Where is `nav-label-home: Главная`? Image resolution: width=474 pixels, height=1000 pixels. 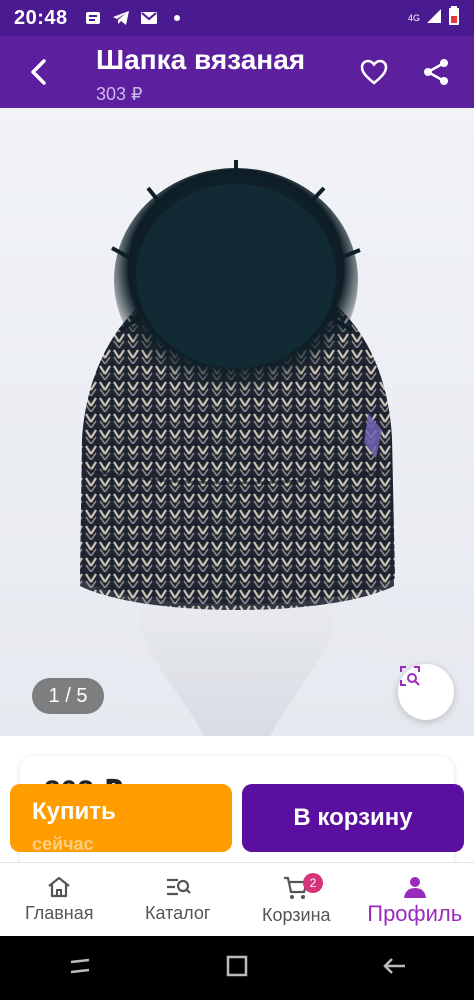
nav-label-home: Главная is located at coordinates (59, 913).